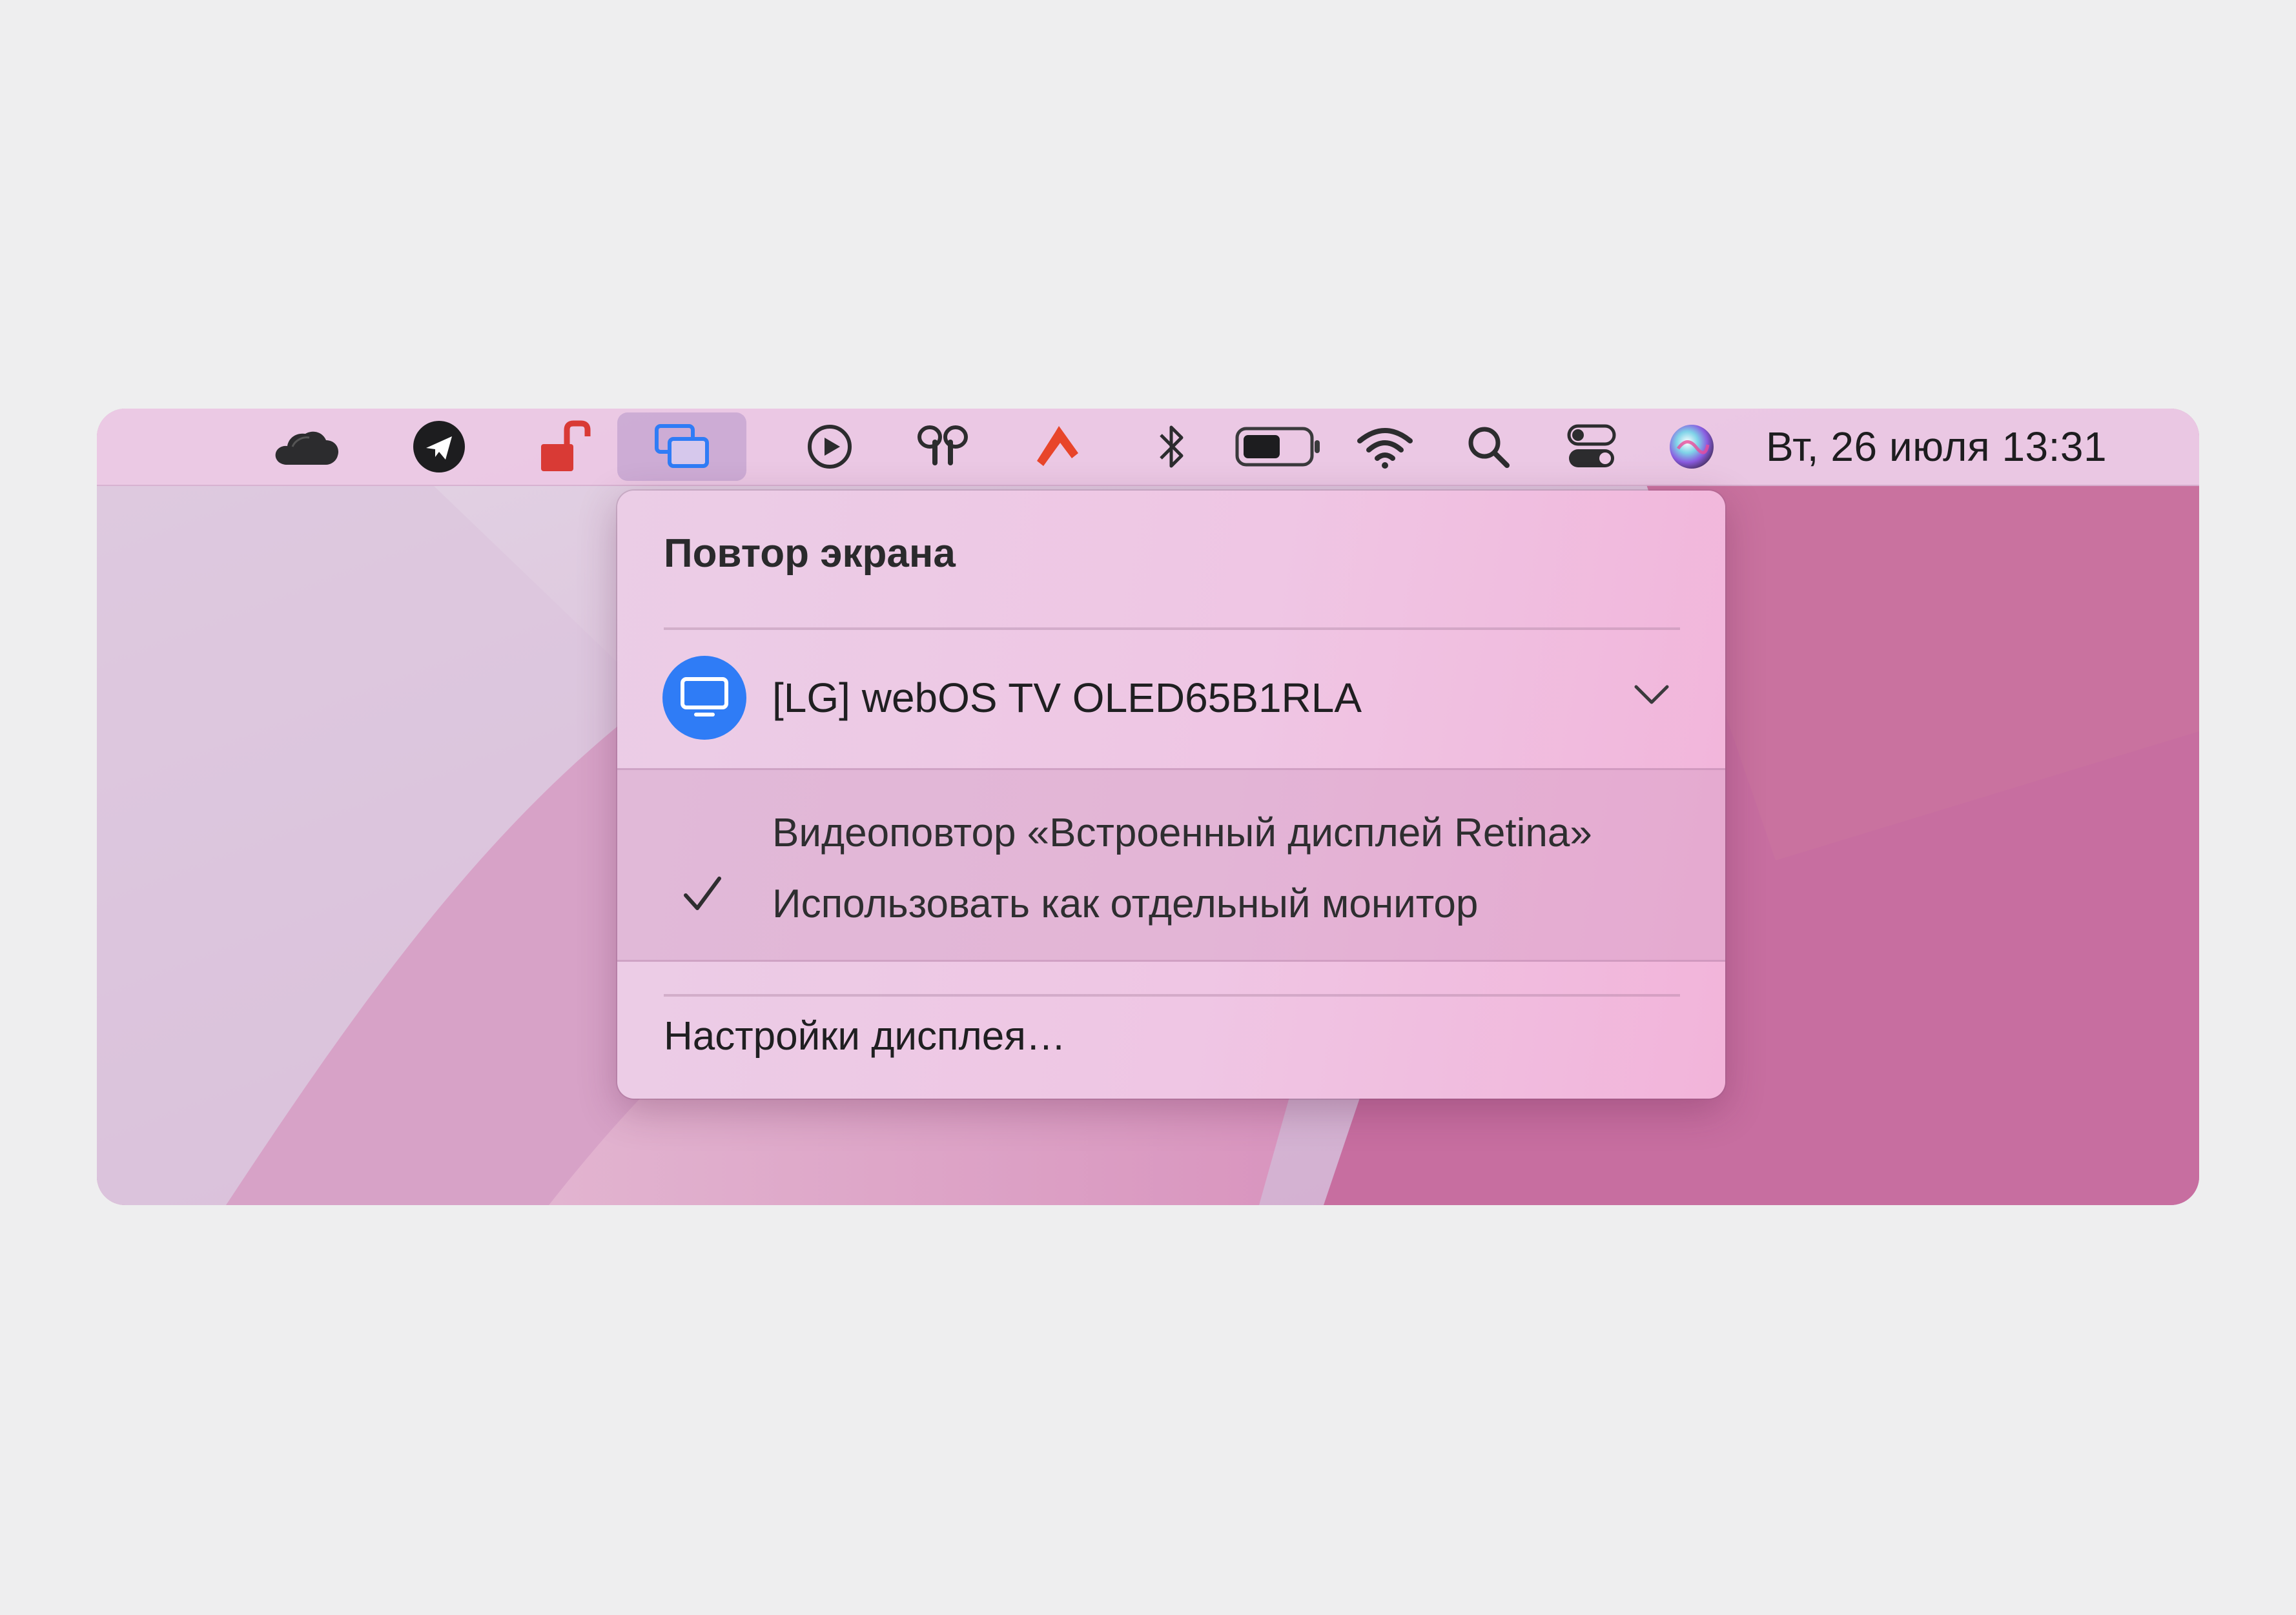  I want to click on bluetooth-icon, so click(1172, 446).